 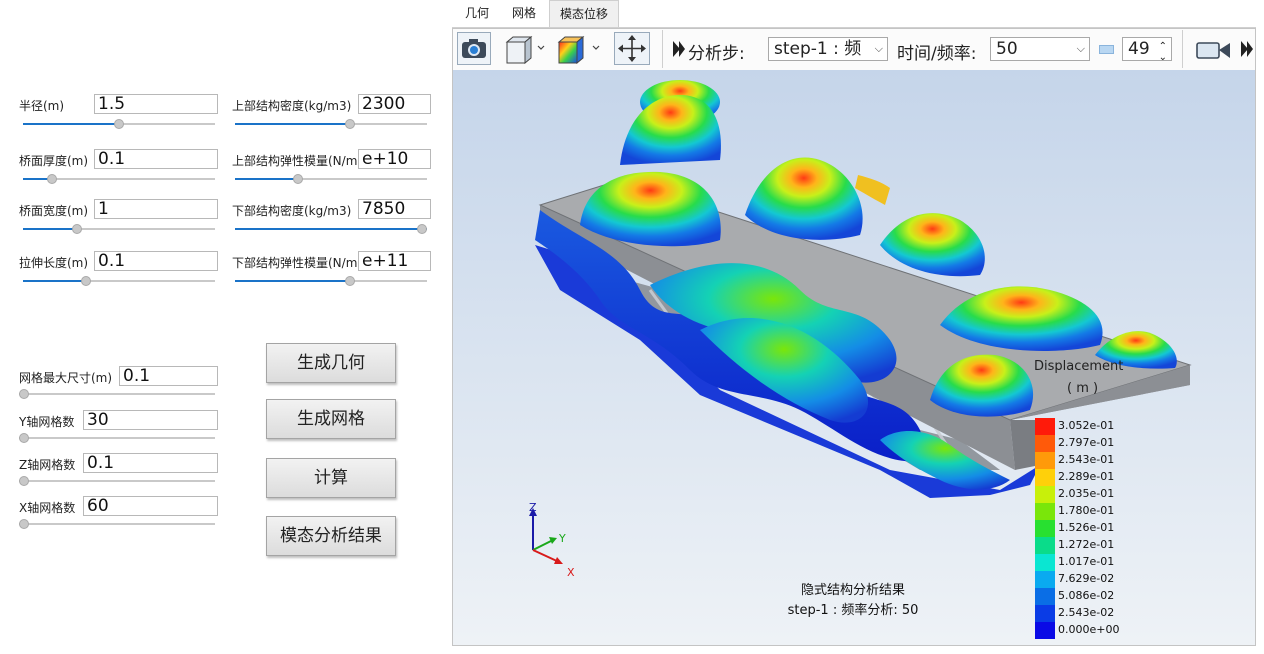 I want to click on param-label: 拉伸长度(m), so click(x=54, y=263).